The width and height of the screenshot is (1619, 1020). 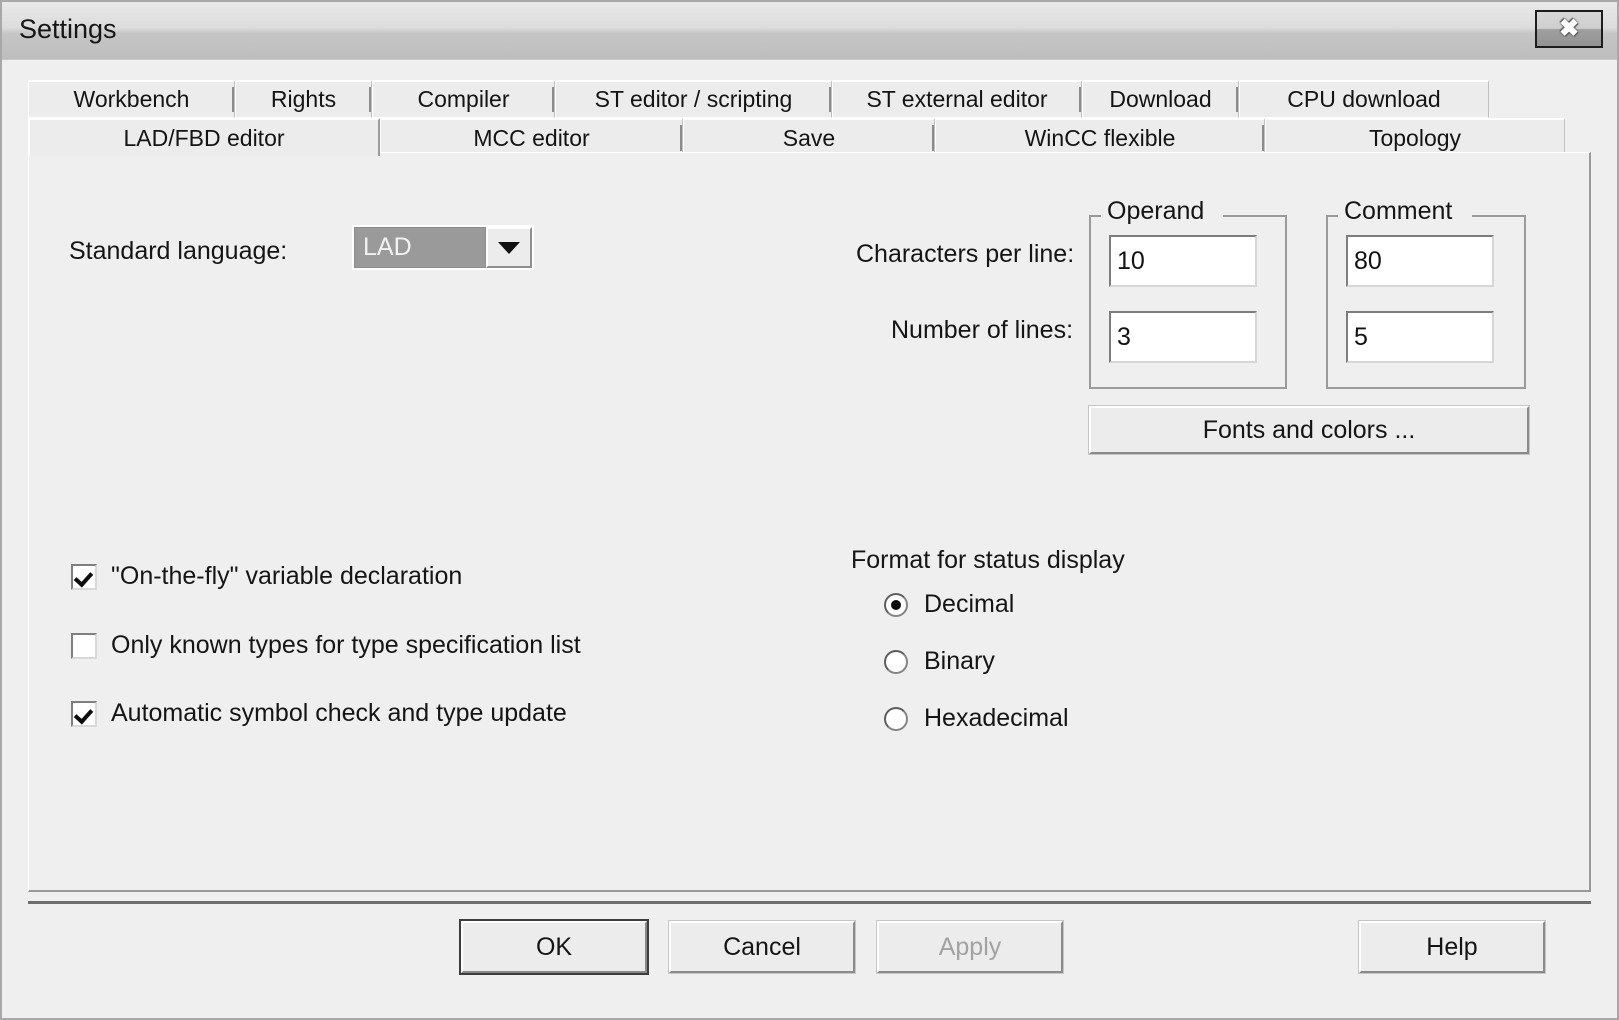 What do you see at coordinates (1452, 947) in the screenshot?
I see `help-button: Help` at bounding box center [1452, 947].